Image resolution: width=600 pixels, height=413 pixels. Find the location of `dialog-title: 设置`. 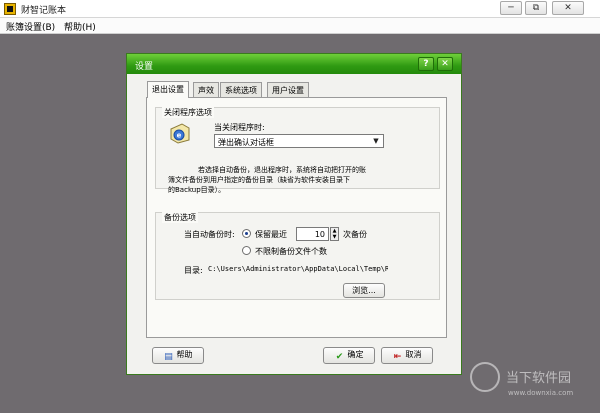

dialog-title: 设置 is located at coordinates (144, 67).